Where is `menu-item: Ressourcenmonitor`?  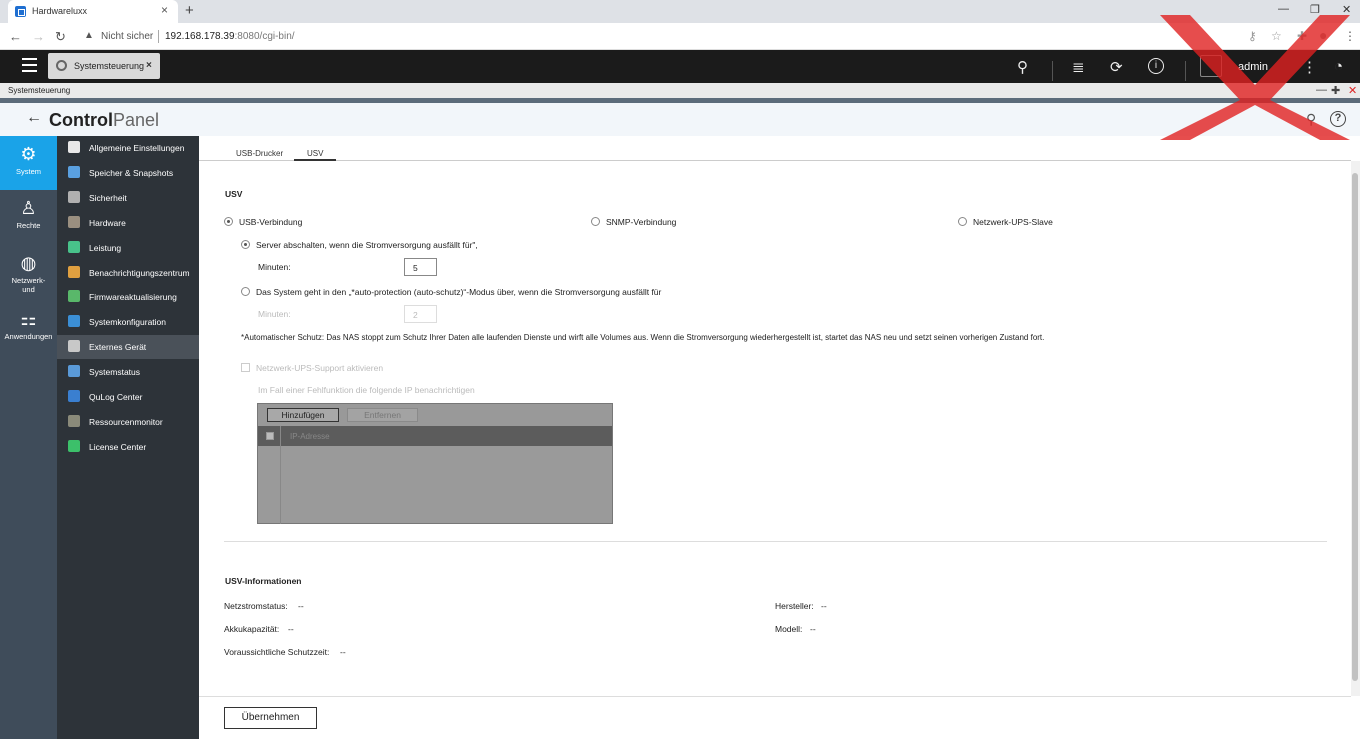 menu-item: Ressourcenmonitor is located at coordinates (128, 422).